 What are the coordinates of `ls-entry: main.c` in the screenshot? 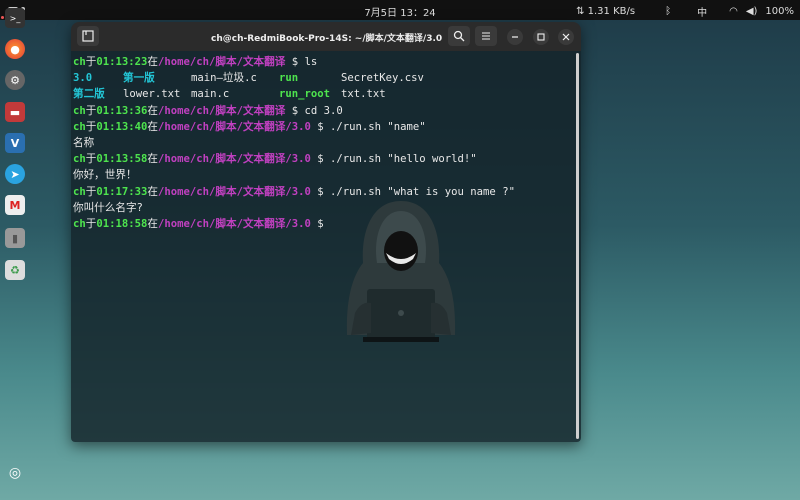 It's located at (210, 94).